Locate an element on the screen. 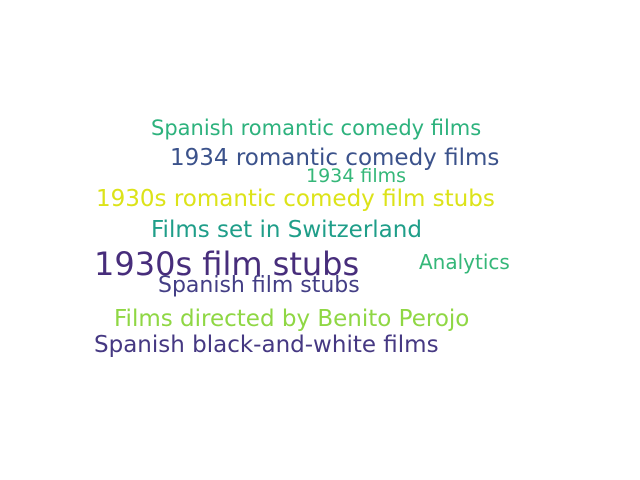 This screenshot has height=480, width=640. word-spanish-film-stubs: Spanish film stubs is located at coordinates (259, 285).